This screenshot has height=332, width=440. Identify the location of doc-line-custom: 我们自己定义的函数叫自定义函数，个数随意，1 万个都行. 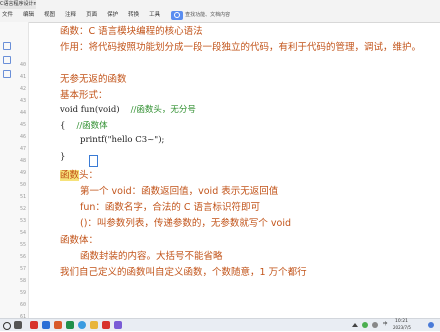
(183, 272).